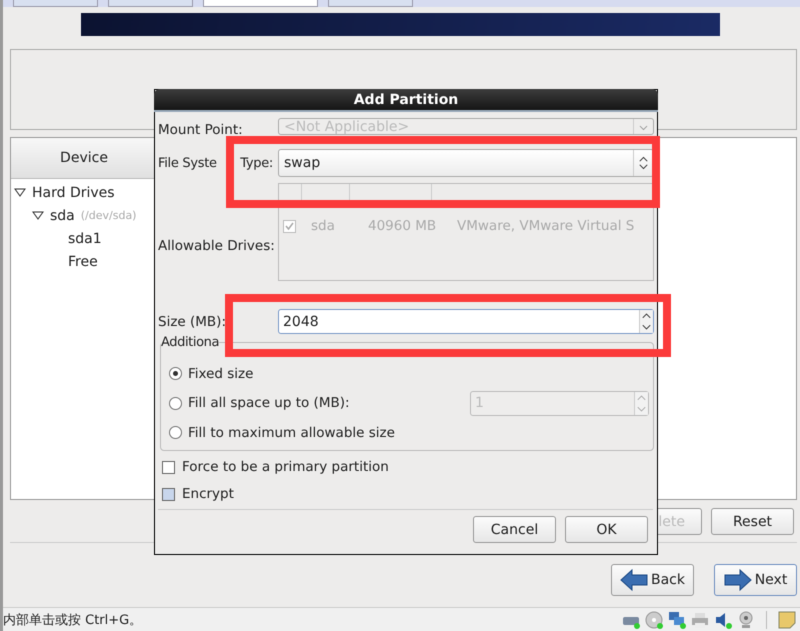  I want to click on table-cell-text: VMware, VMware Virtual S, so click(546, 226).